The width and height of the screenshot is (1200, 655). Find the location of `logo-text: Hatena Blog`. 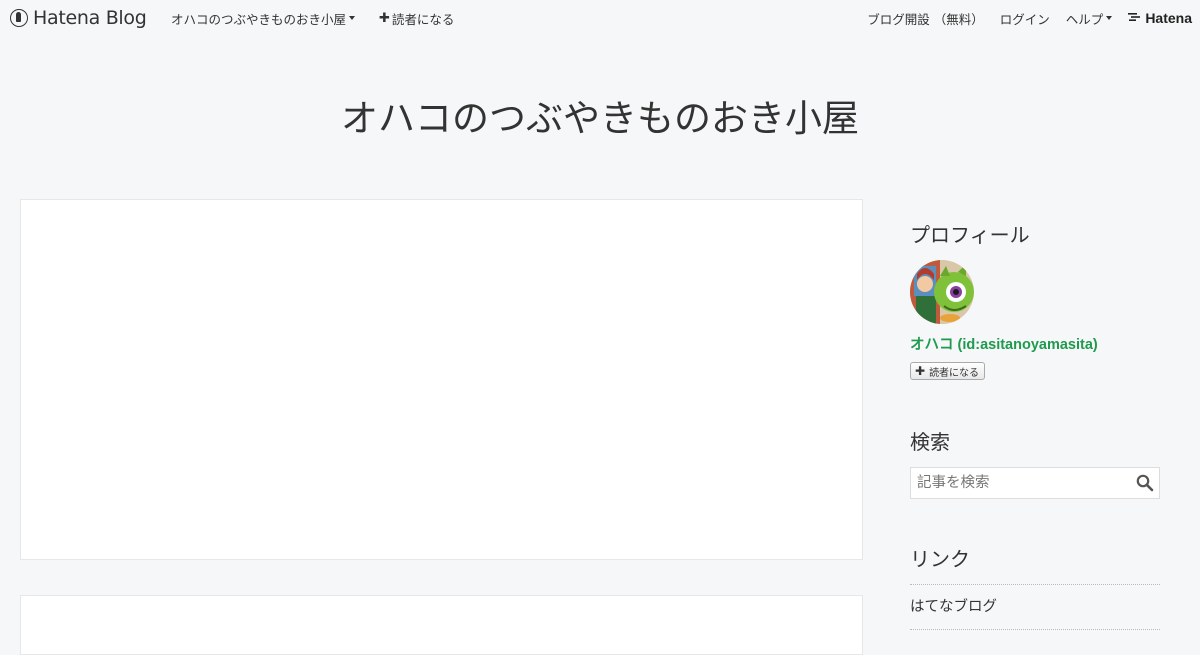

logo-text: Hatena Blog is located at coordinates (90, 18).